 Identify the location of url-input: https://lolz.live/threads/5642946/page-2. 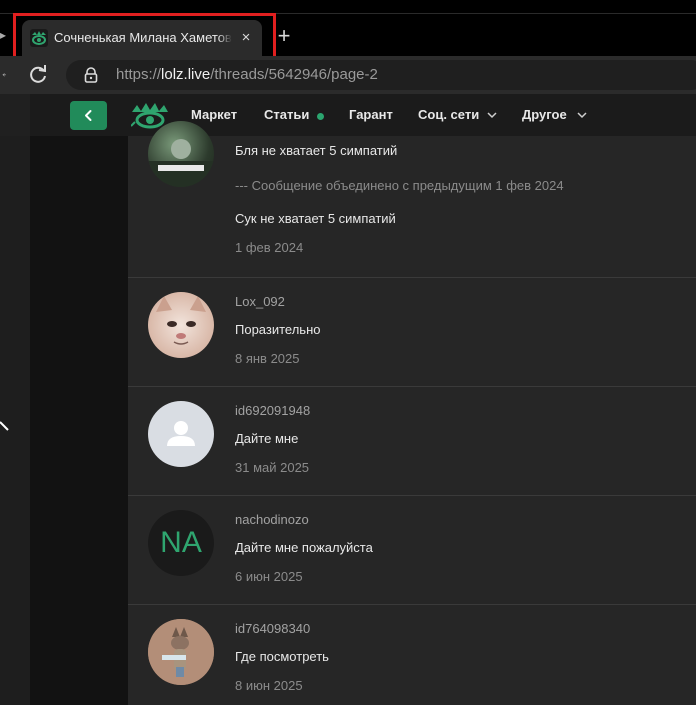
(381, 75).